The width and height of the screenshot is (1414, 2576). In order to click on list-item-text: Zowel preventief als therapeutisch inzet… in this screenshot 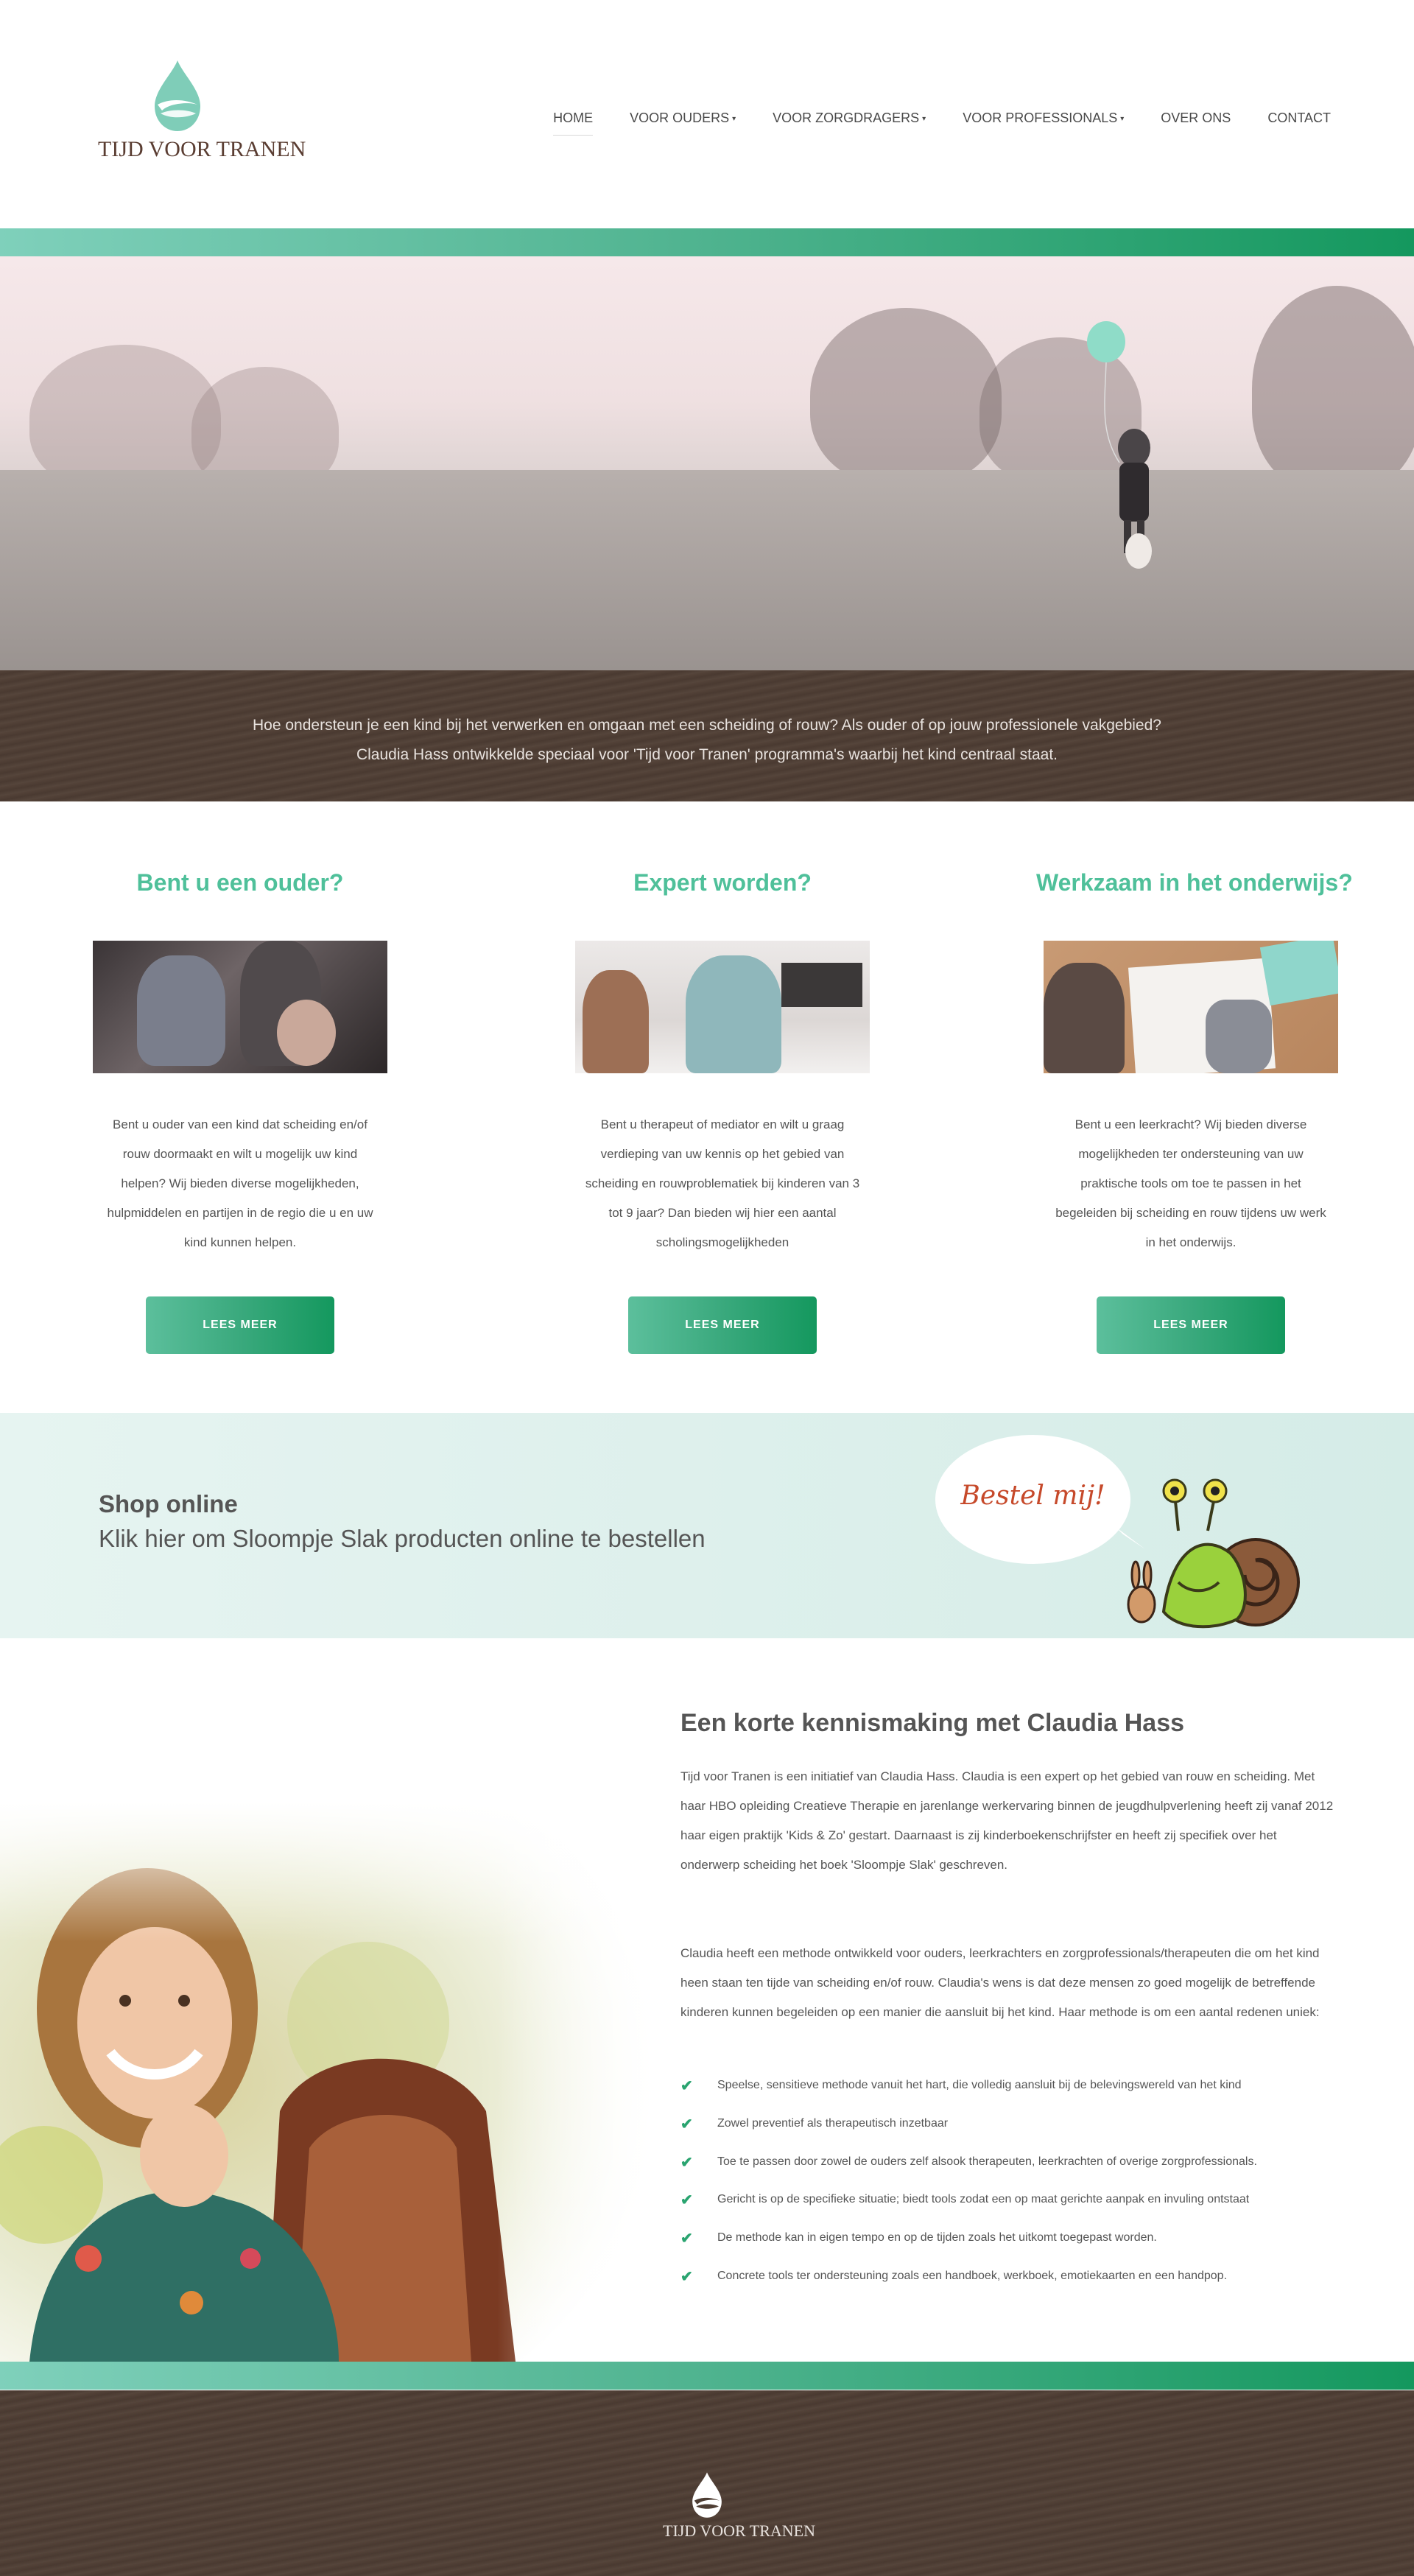, I will do `click(833, 2123)`.